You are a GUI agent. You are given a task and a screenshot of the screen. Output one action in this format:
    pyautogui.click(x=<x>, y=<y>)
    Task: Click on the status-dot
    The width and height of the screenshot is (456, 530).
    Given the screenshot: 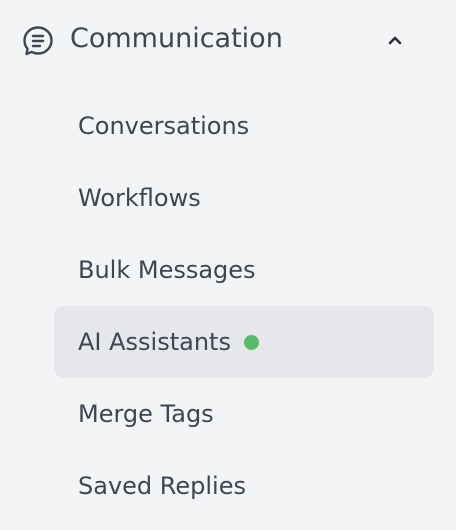 What is the action you would take?
    pyautogui.click(x=251, y=342)
    